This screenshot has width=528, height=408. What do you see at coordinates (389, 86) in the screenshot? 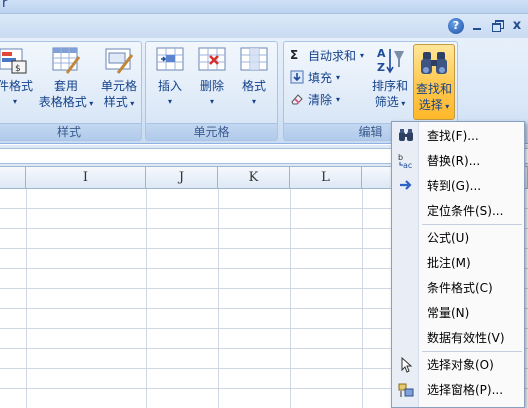
I see `sort-filter-label-1: 排序和` at bounding box center [389, 86].